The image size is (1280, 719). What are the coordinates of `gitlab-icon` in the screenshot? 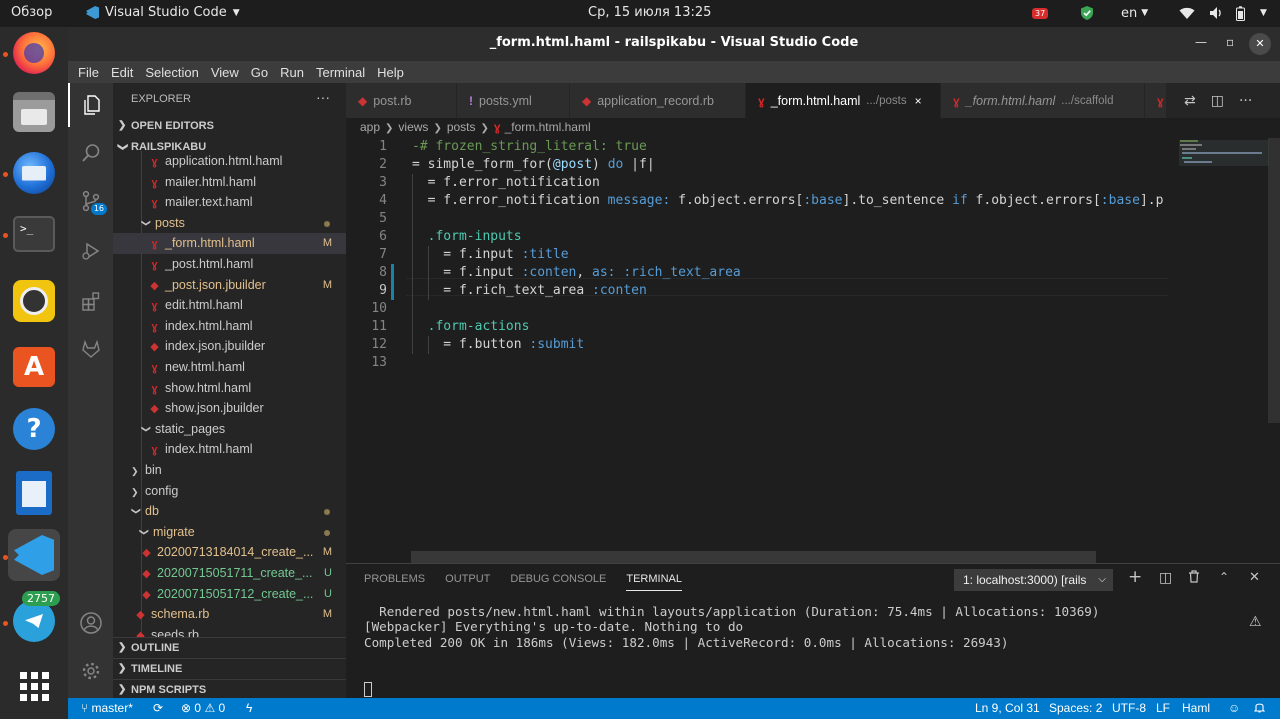 It's located at (90, 349).